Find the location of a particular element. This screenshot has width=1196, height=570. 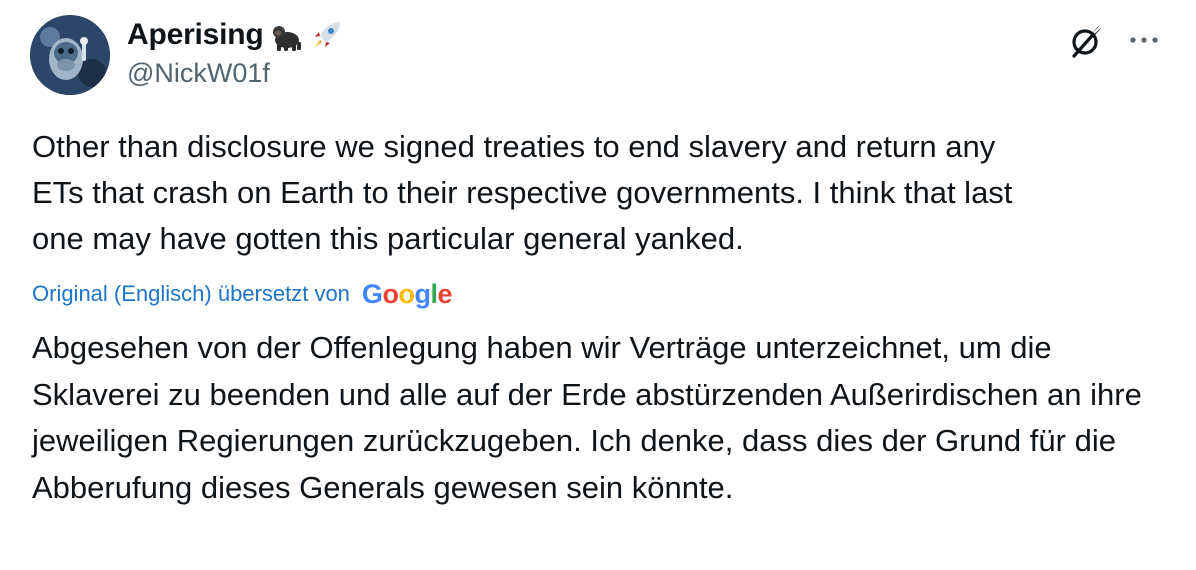

display-name-row: Aperising is located at coordinates (235, 35).